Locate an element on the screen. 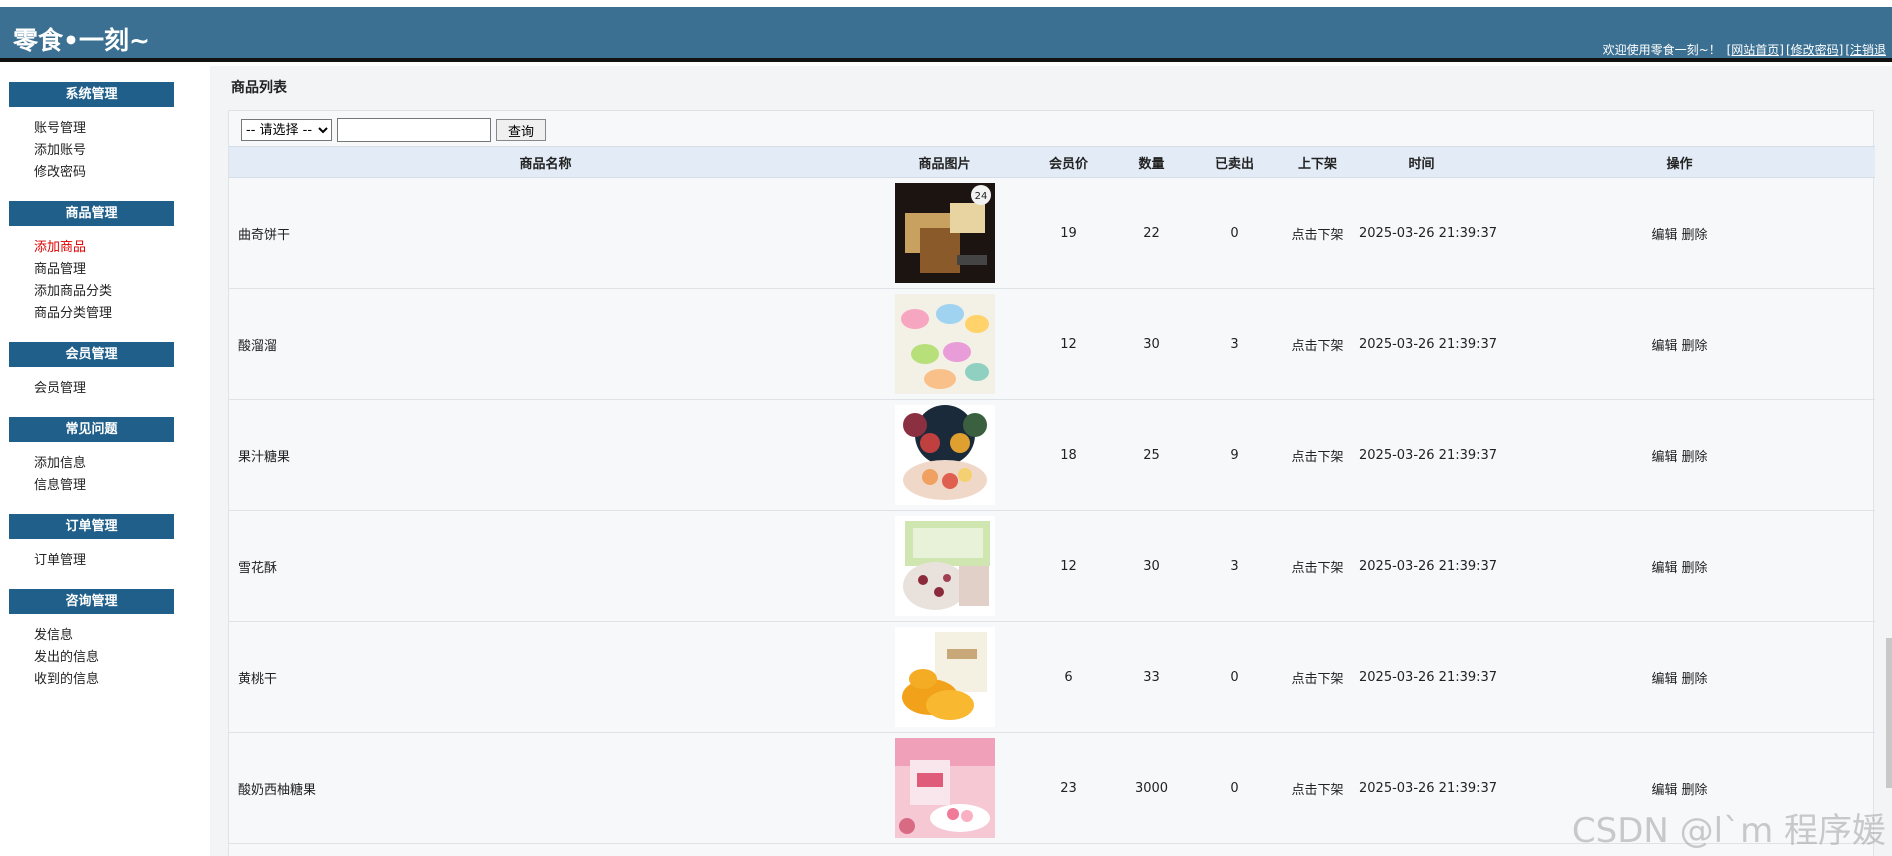  product-qty: 3000 is located at coordinates (1151, 788).